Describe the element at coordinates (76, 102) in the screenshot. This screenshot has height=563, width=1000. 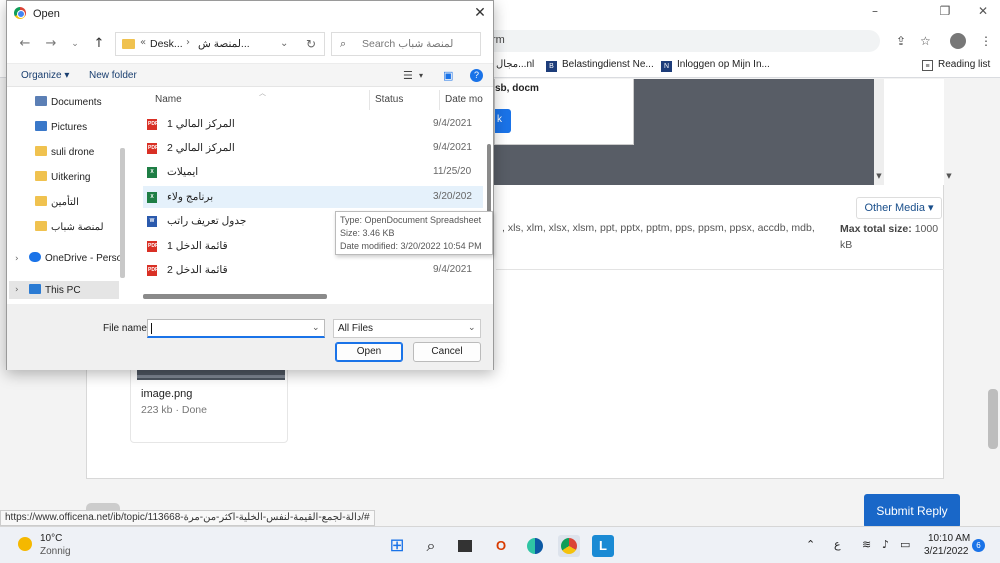
I see `nav-label: Documents` at that location.